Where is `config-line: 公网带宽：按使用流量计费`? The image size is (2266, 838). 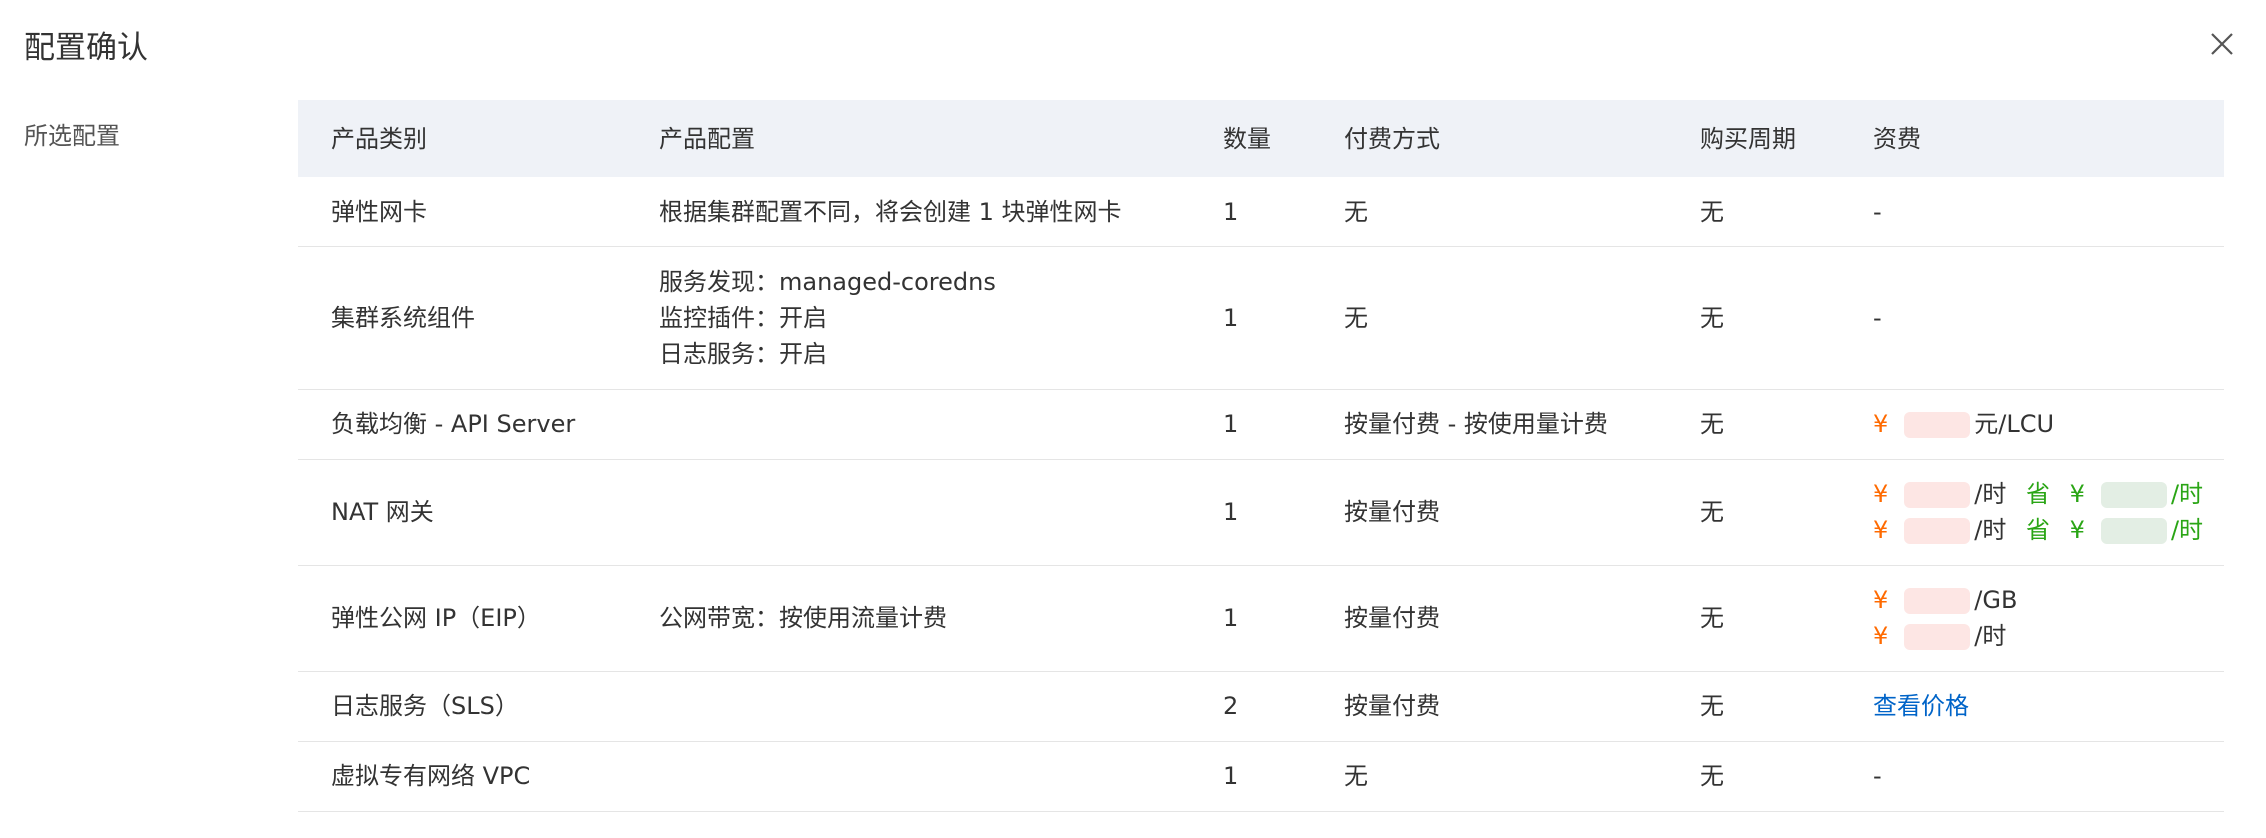
config-line: 公网带宽：按使用流量计费 is located at coordinates (803, 618).